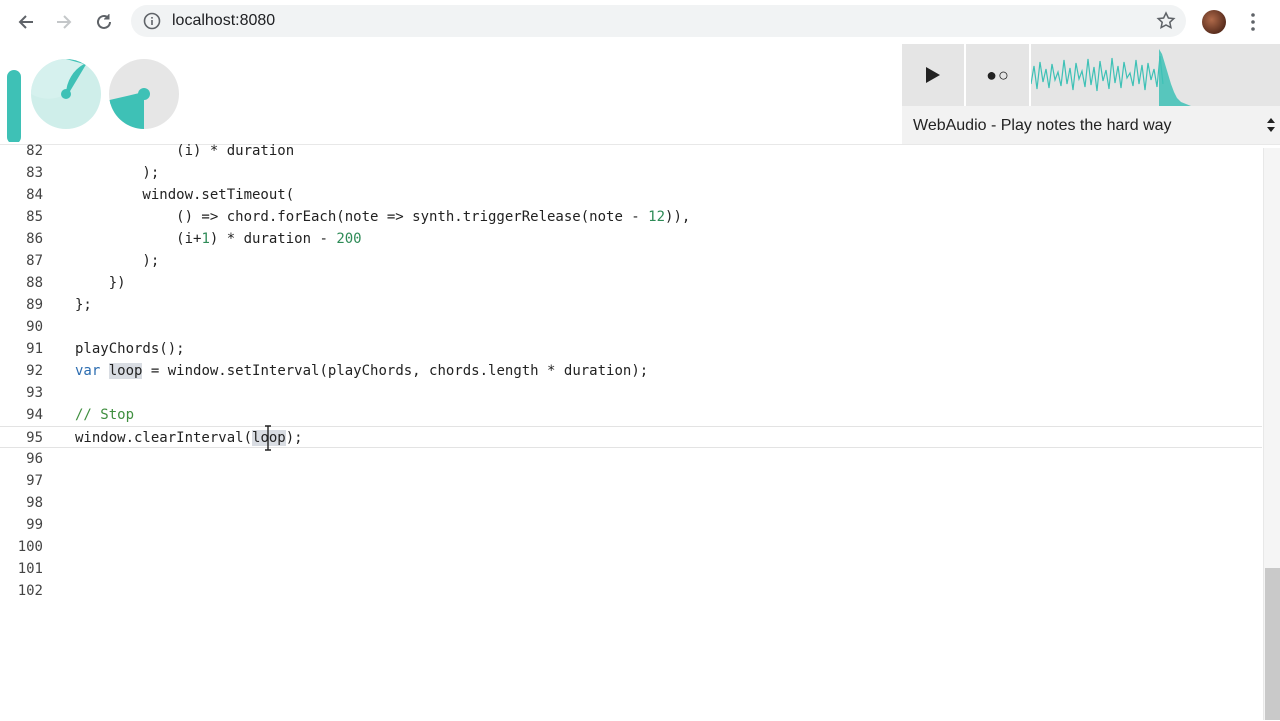  I want to click on code-line: 102, so click(631, 591).